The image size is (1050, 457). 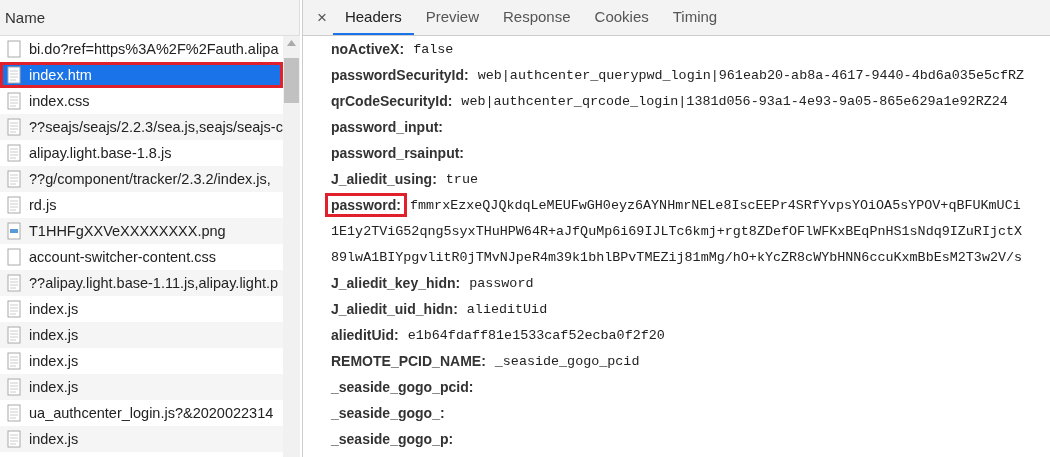 I want to click on field-value: true, so click(x=461, y=179).